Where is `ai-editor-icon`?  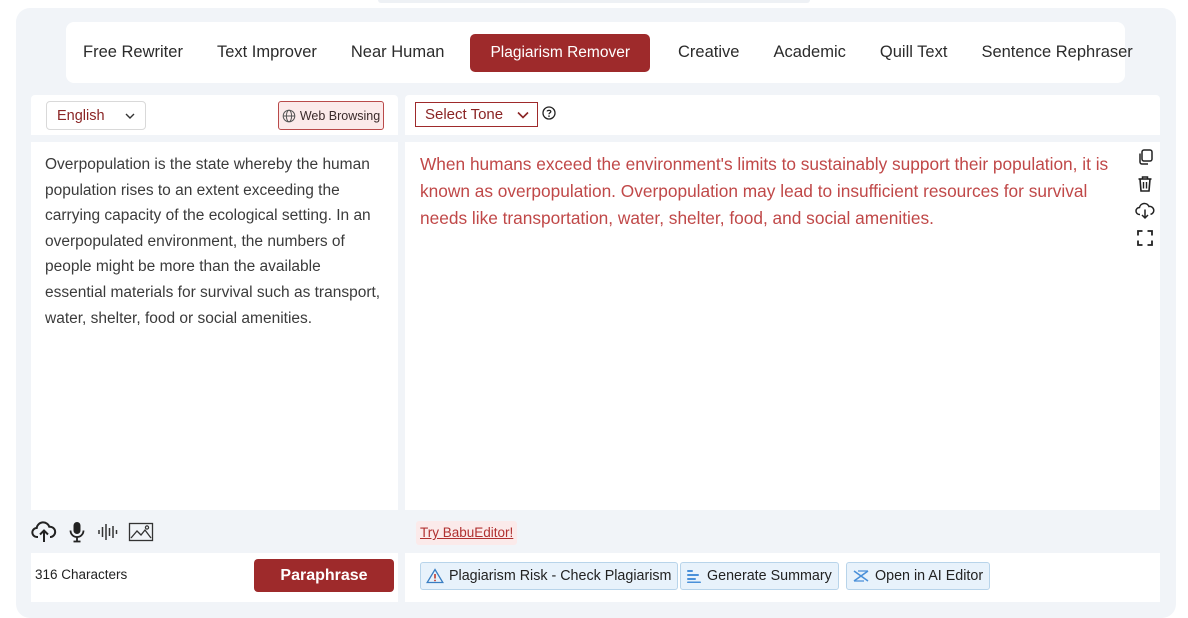 ai-editor-icon is located at coordinates (861, 576).